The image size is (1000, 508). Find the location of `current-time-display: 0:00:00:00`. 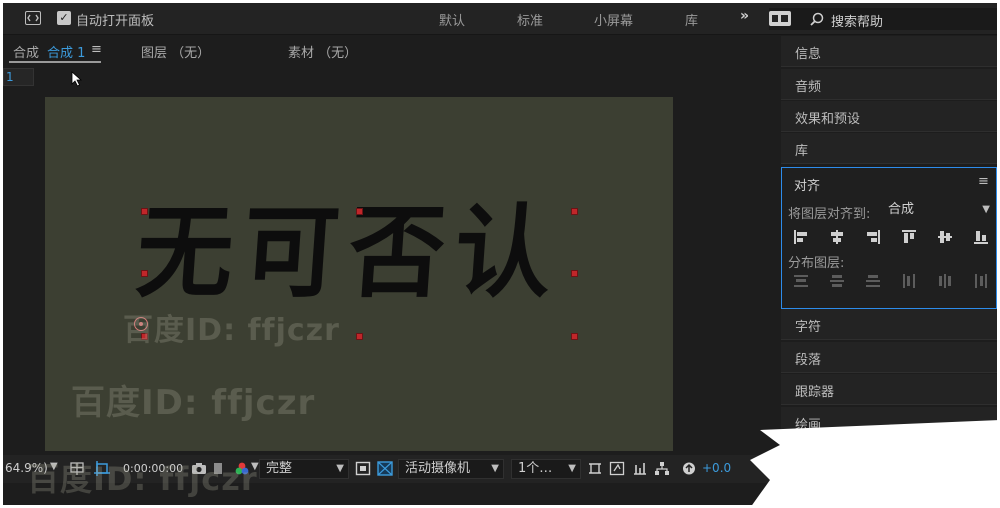

current-time-display: 0:00:00:00 is located at coordinates (153, 468).